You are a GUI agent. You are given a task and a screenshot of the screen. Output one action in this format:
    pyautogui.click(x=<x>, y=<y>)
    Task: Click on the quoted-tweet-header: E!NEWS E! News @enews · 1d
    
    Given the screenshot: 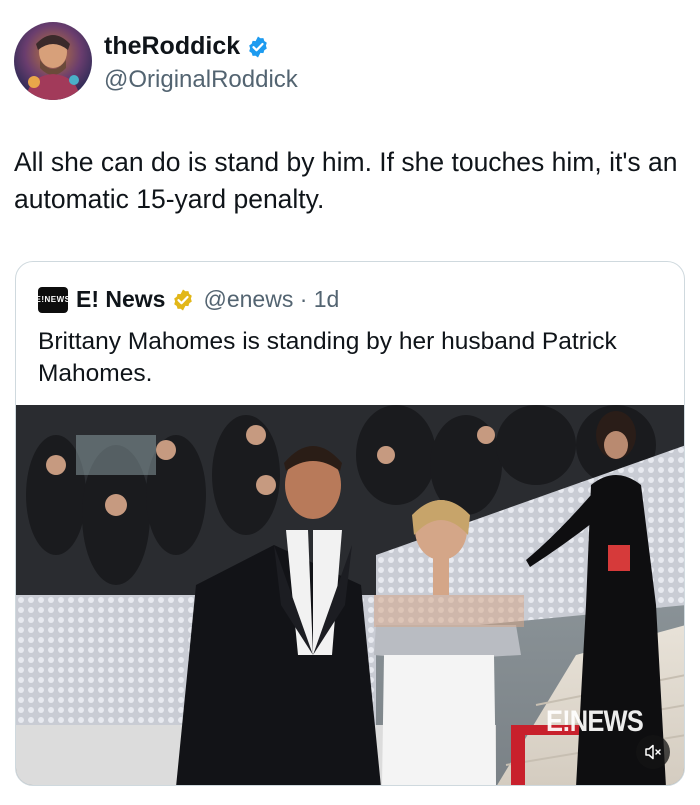 What is the action you would take?
    pyautogui.click(x=187, y=299)
    